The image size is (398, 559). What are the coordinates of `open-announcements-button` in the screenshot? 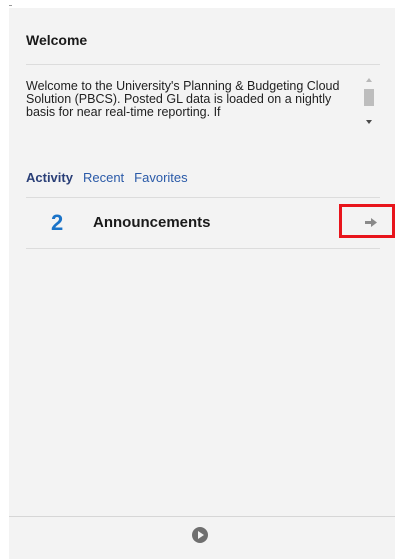 It's located at (367, 221).